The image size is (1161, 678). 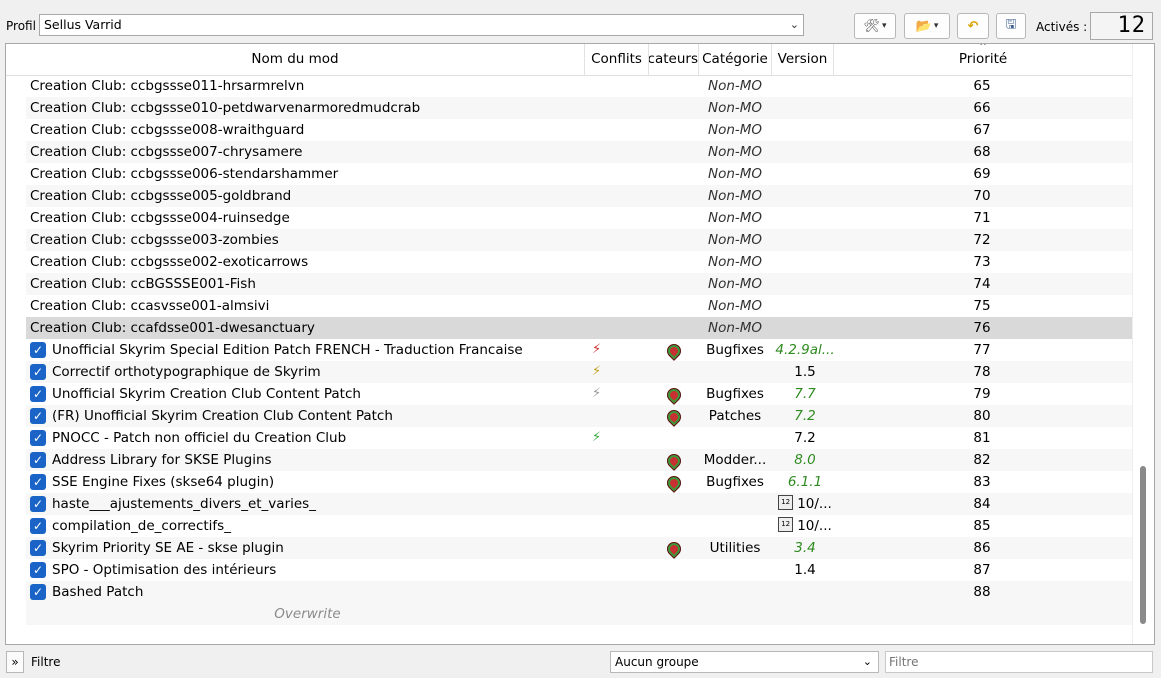 I want to click on column-header-name: Nom du mod, so click(x=295, y=59).